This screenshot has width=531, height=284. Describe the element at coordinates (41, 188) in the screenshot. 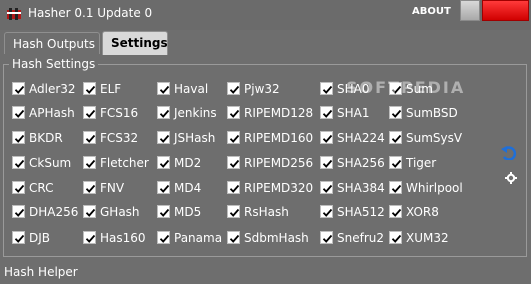

I see `checkbox-label: CRC` at that location.